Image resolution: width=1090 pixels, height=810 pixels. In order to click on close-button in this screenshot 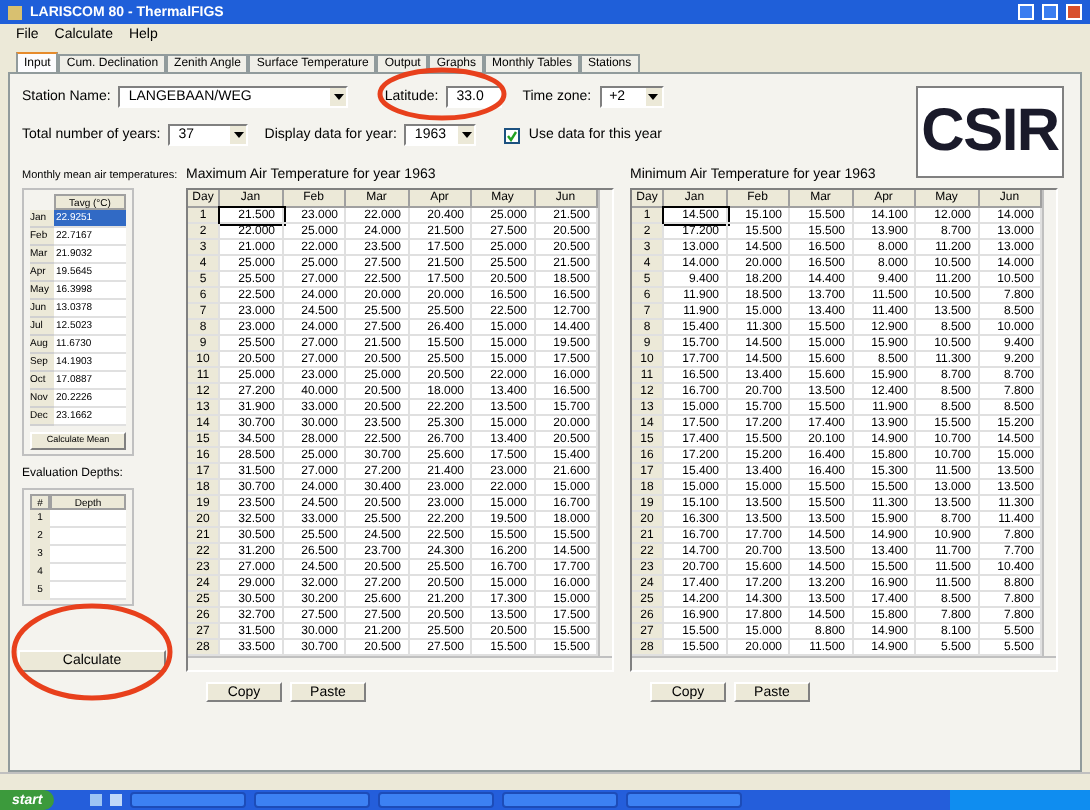, I will do `click(1074, 12)`.